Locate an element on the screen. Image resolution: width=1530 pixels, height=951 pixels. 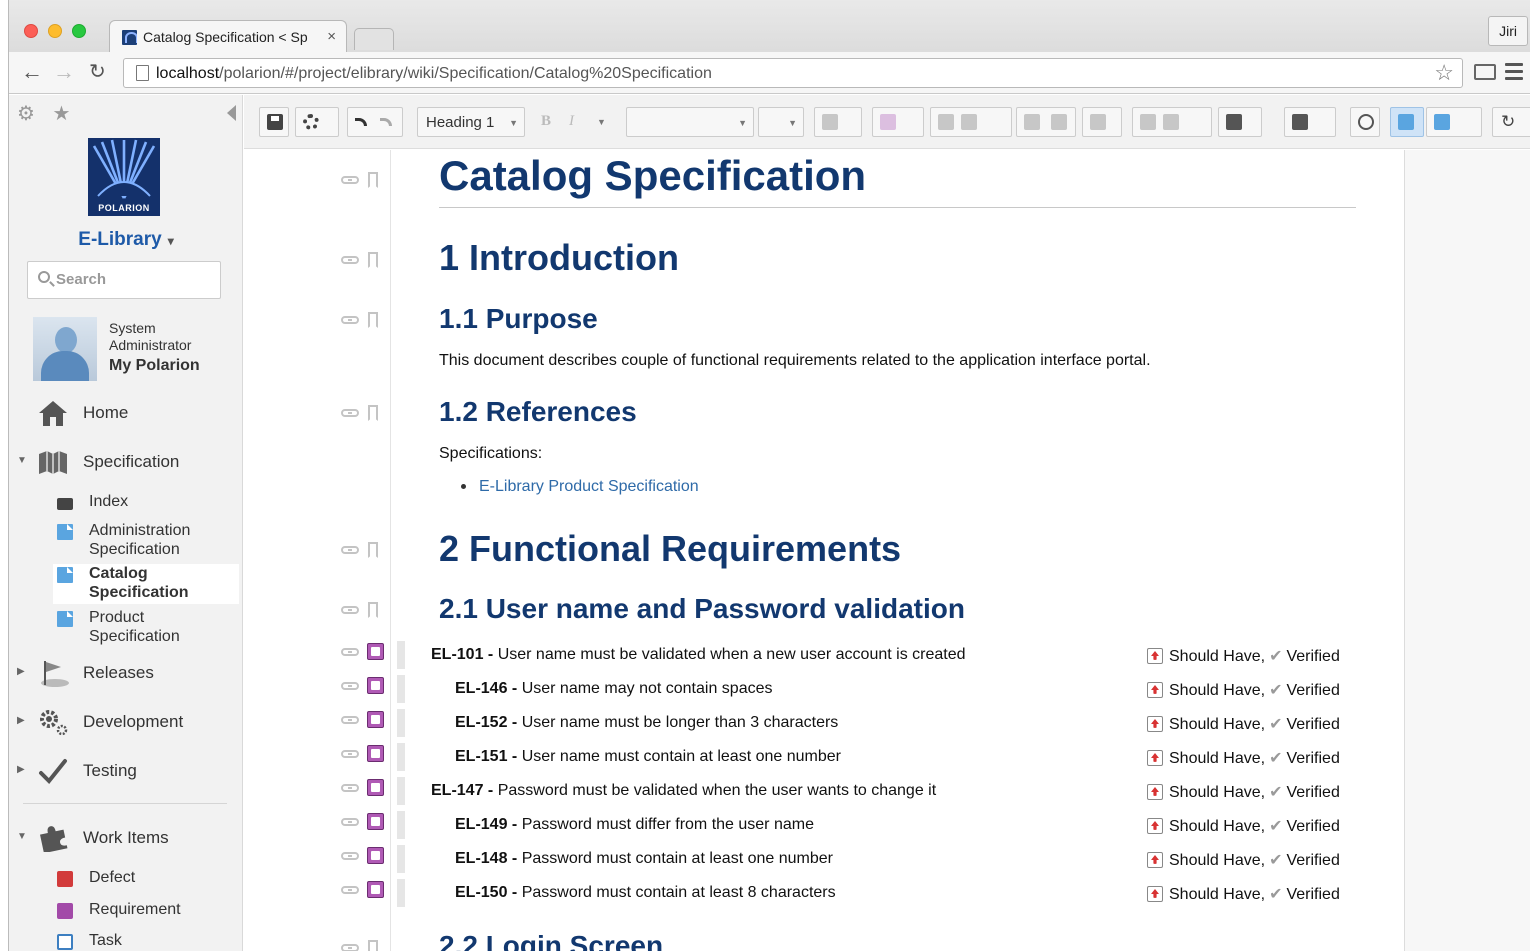
hamburger-menu-icon is located at coordinates (1514, 72).